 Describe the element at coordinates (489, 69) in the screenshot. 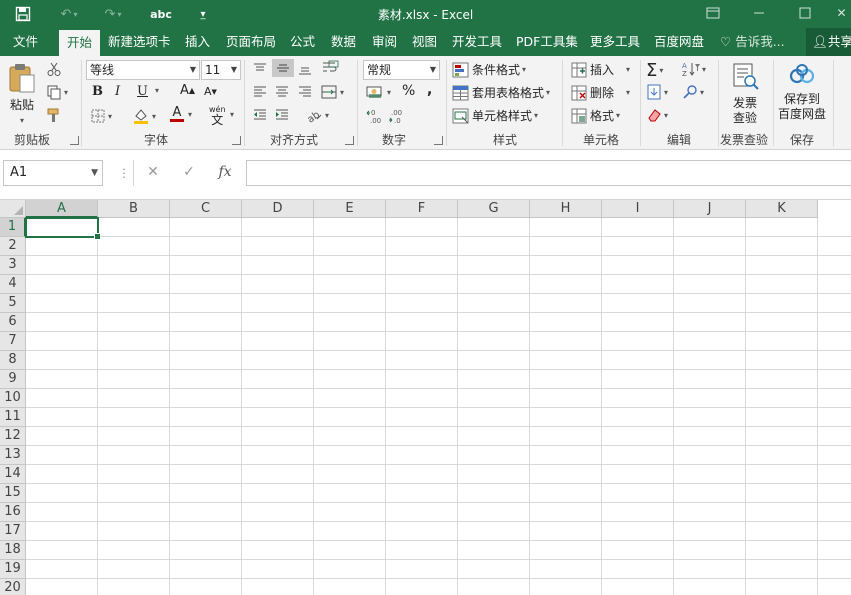

I see `conditional-formatting-button: 条件格式 ▾` at that location.